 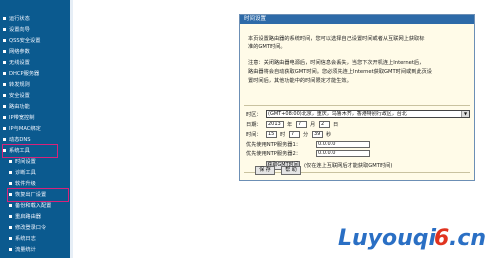 What do you see at coordinates (441, 238) in the screenshot?
I see `watermark-text-number: 6` at bounding box center [441, 238].